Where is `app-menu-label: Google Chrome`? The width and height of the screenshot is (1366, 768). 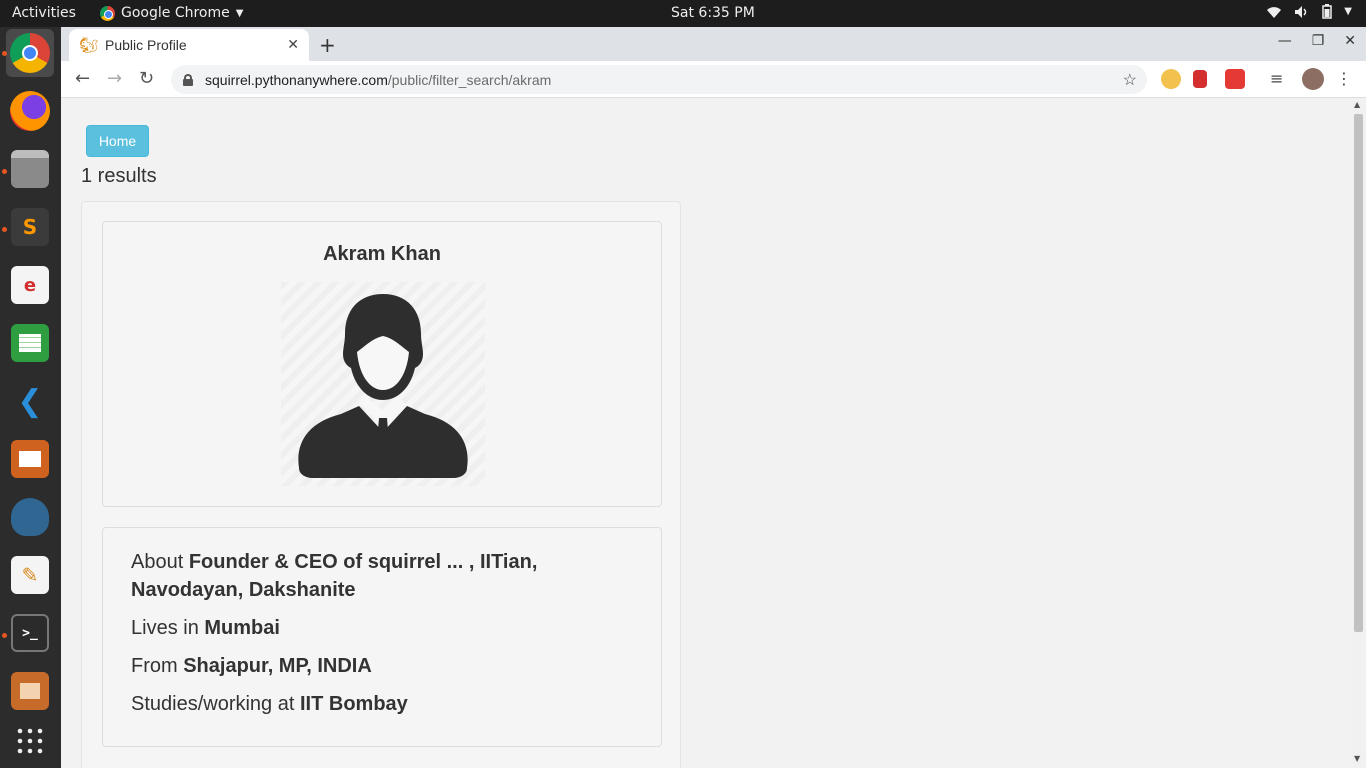
app-menu-label: Google Chrome is located at coordinates (175, 13).